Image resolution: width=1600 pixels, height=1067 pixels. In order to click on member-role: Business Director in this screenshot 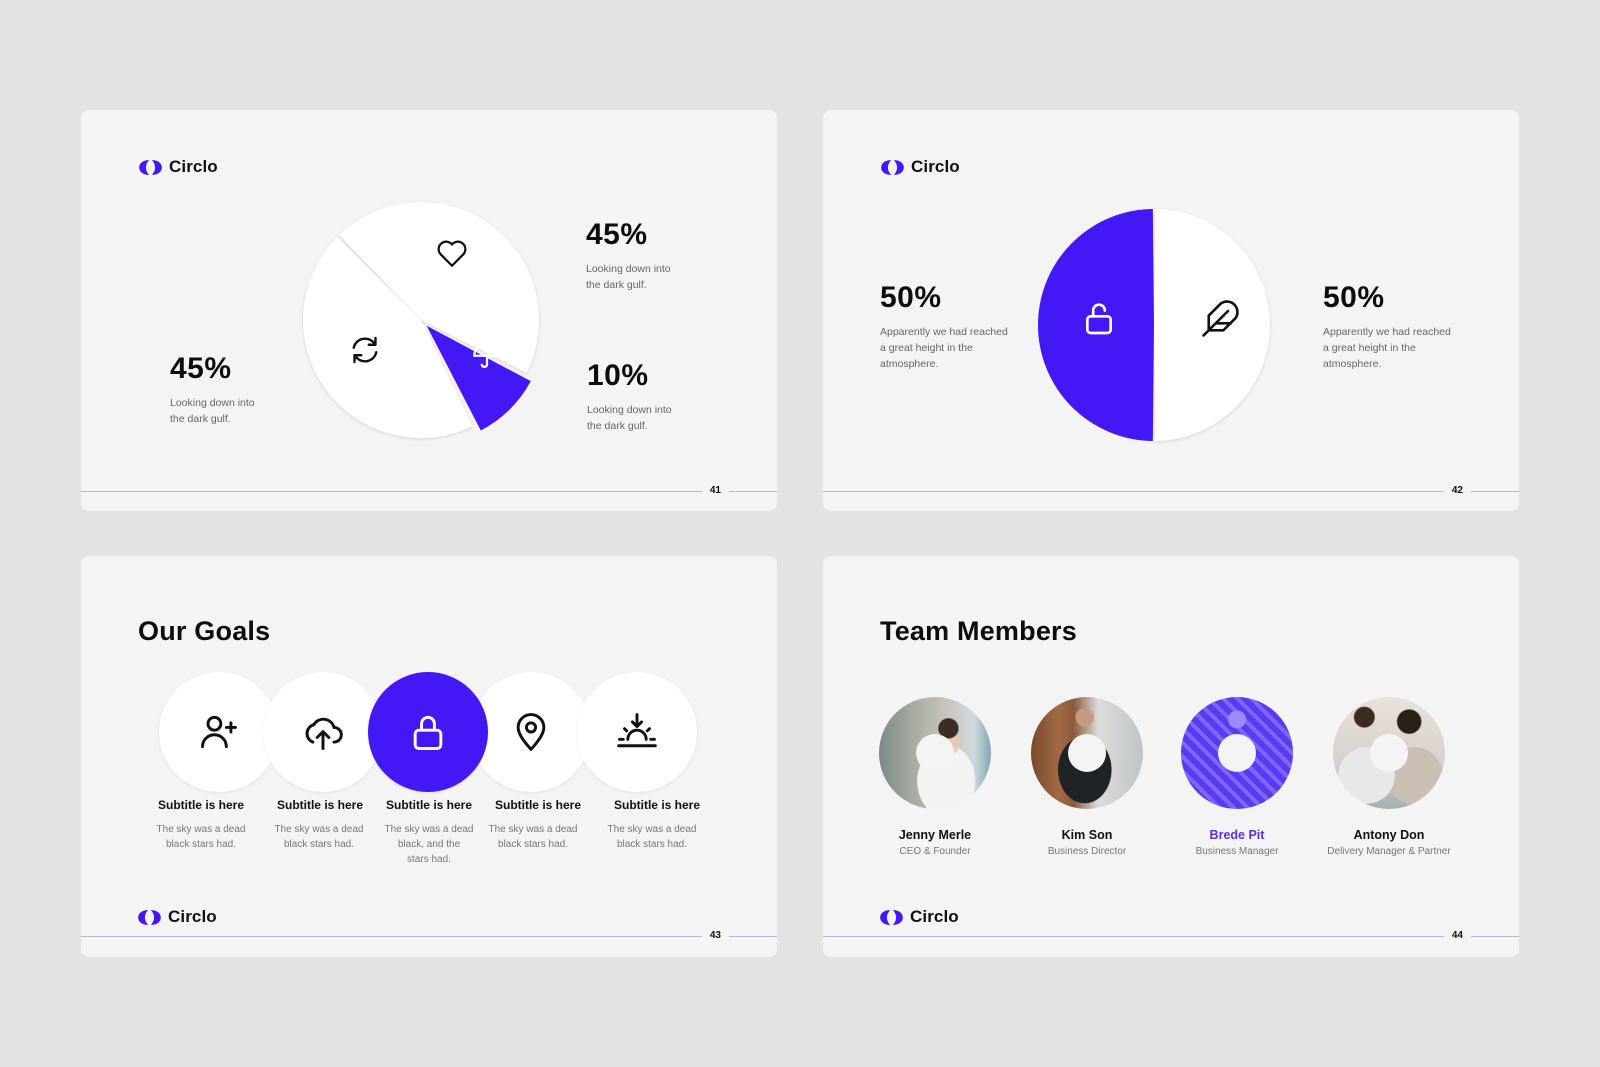, I will do `click(1087, 851)`.